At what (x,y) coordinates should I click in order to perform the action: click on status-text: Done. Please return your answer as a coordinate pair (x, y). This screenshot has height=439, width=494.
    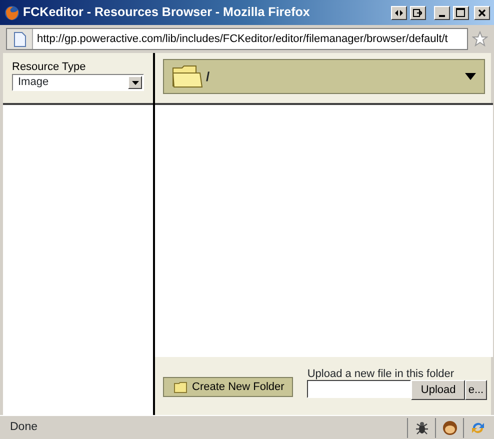
    Looking at the image, I should click on (23, 427).